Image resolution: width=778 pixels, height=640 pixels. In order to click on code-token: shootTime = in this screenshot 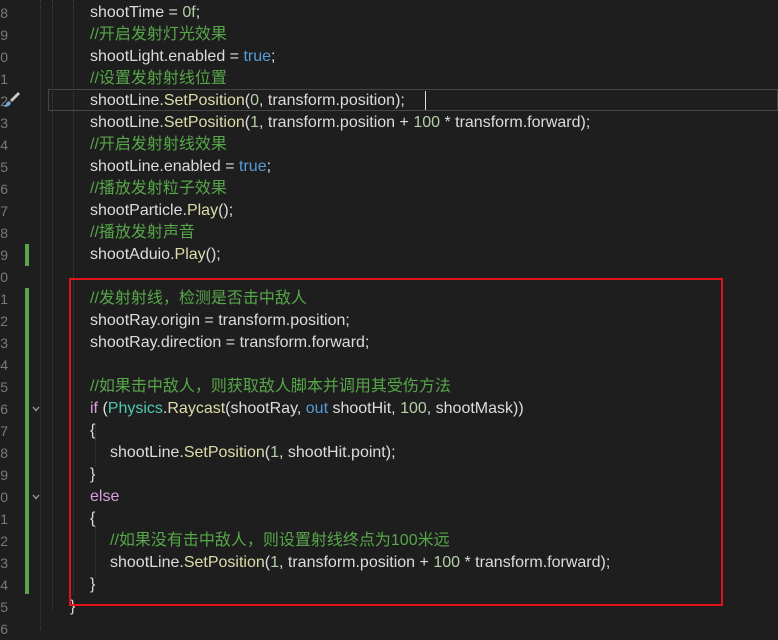, I will do `click(136, 12)`.